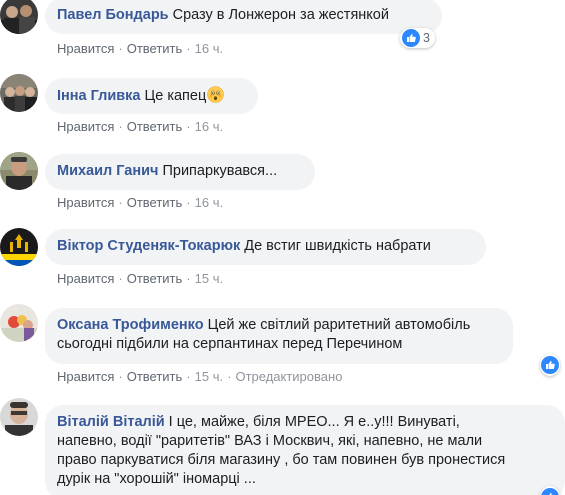  Describe the element at coordinates (337, 246) in the screenshot. I see `comment-text: Де встиг швидкість набрати` at that location.